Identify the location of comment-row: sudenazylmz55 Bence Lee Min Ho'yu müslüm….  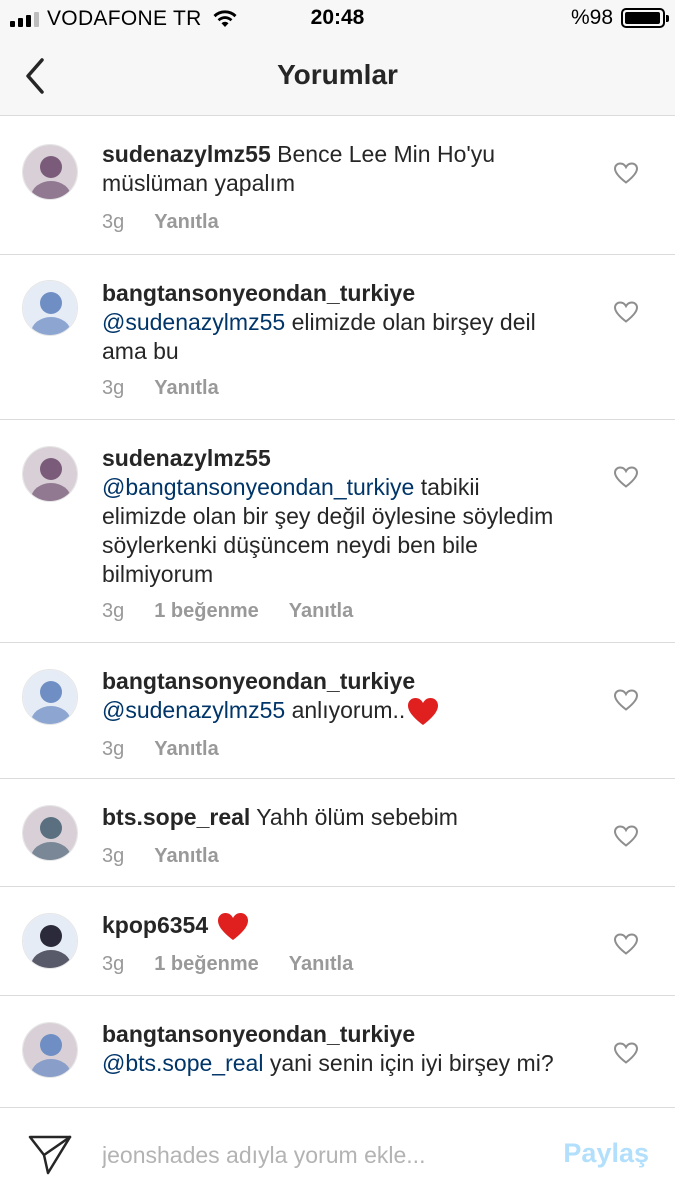
(337, 185).